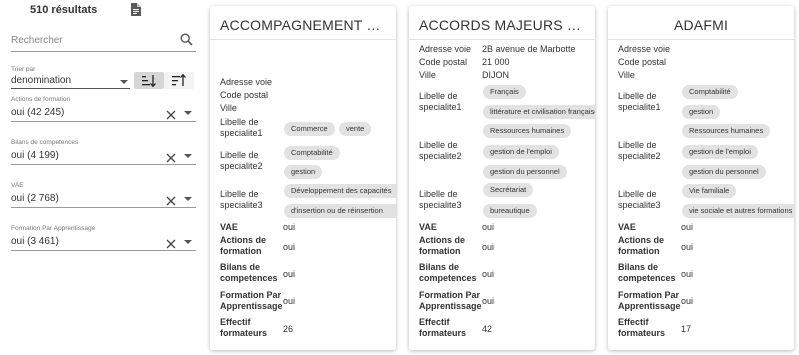 This screenshot has height=355, width=799. What do you see at coordinates (70, 82) in the screenshot?
I see `sort-select: denomination` at bounding box center [70, 82].